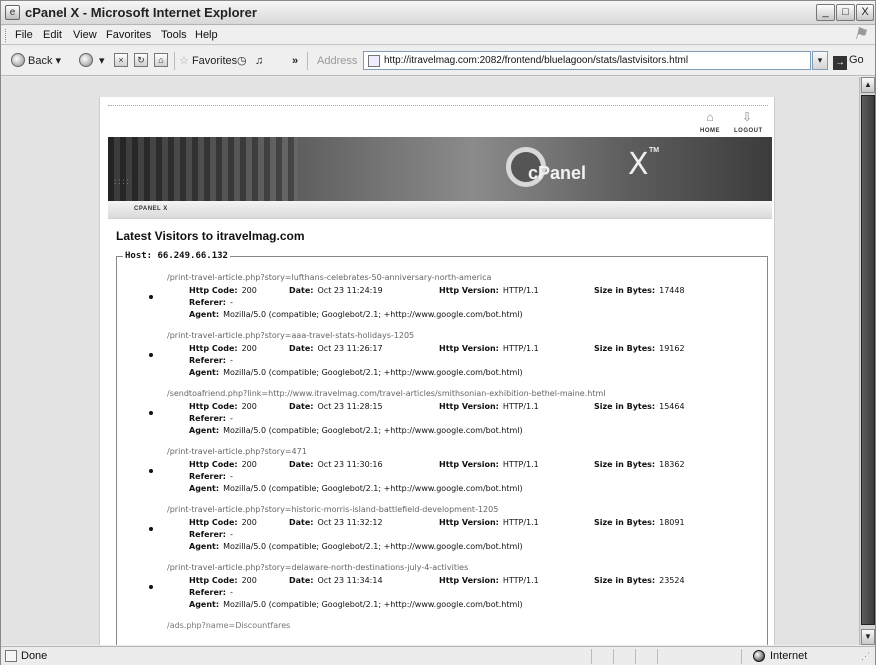  Describe the element at coordinates (52, 35) in the screenshot. I see `menu-edit: Edit` at that location.